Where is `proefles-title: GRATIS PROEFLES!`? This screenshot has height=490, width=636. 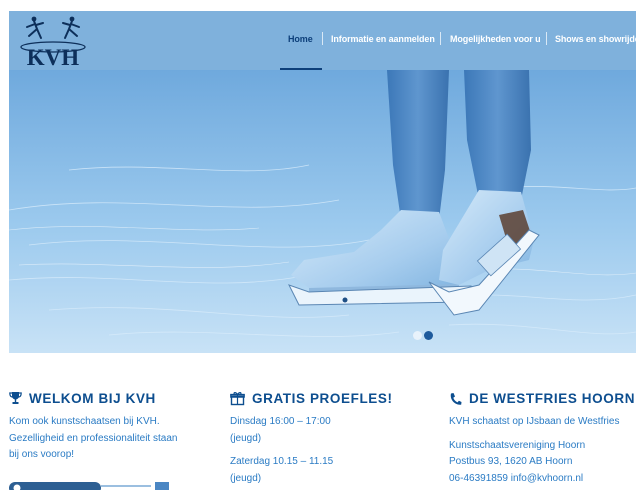 proefles-title: GRATIS PROEFLES! is located at coordinates (322, 398).